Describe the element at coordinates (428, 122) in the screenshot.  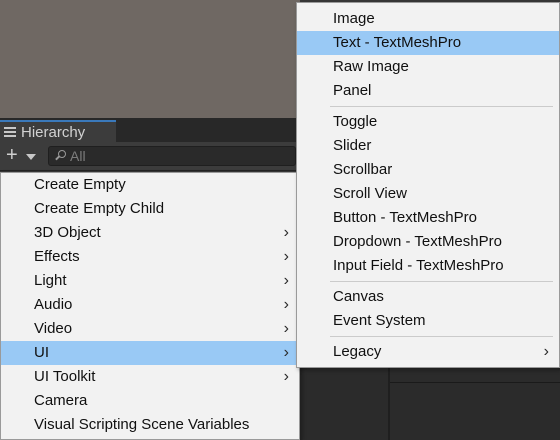
I see `submenu-item-toggle: Toggle` at that location.